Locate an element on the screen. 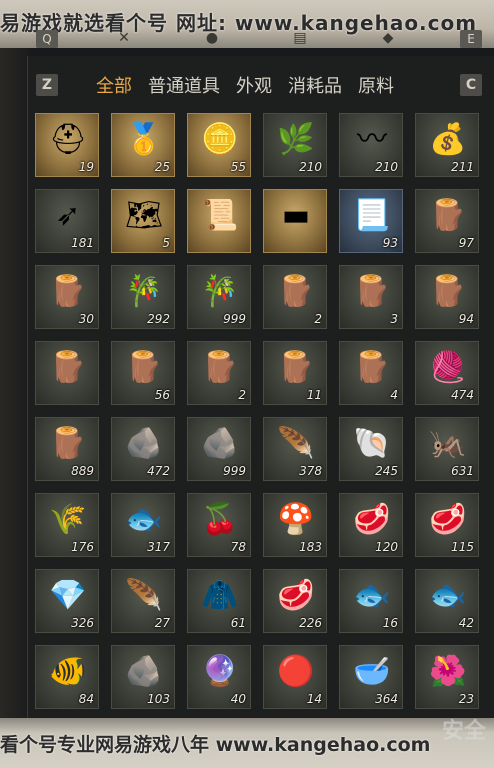 This screenshot has width=494, height=768. site-watermark: 安全 is located at coordinates (463, 731).